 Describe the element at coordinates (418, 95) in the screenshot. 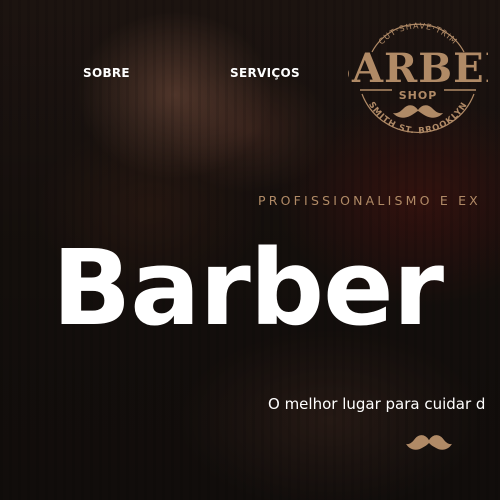

I see `logo-sub-text: SHOP` at that location.